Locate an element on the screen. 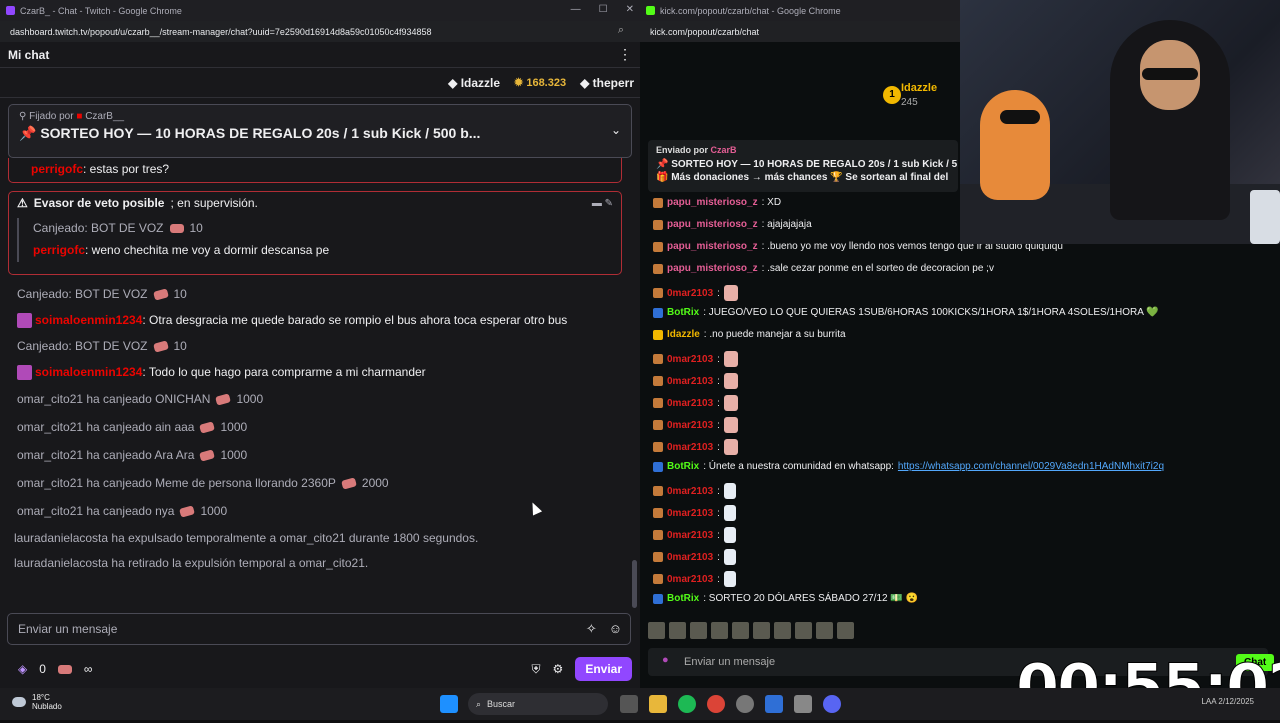  leaderboard: ◆ Idazzle ✹ 168.323 ◆ theperr is located at coordinates (320, 83).